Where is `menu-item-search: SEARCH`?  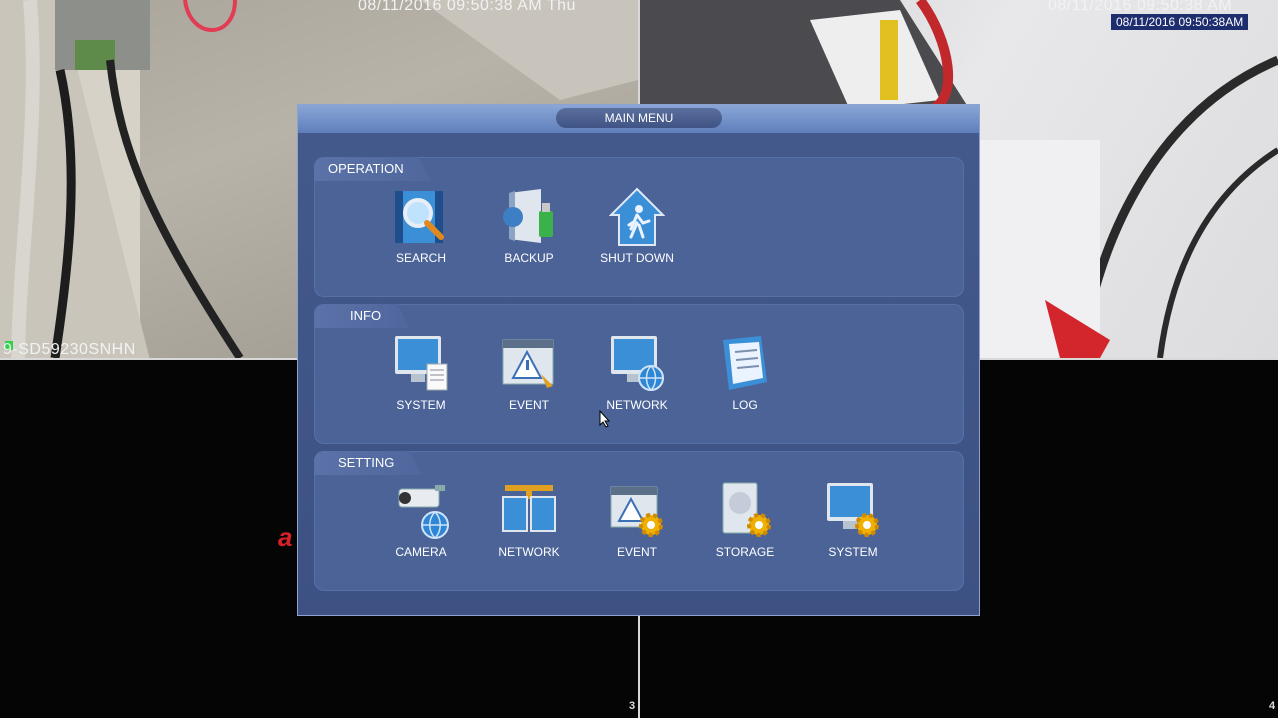 menu-item-search: SEARCH is located at coordinates (421, 228).